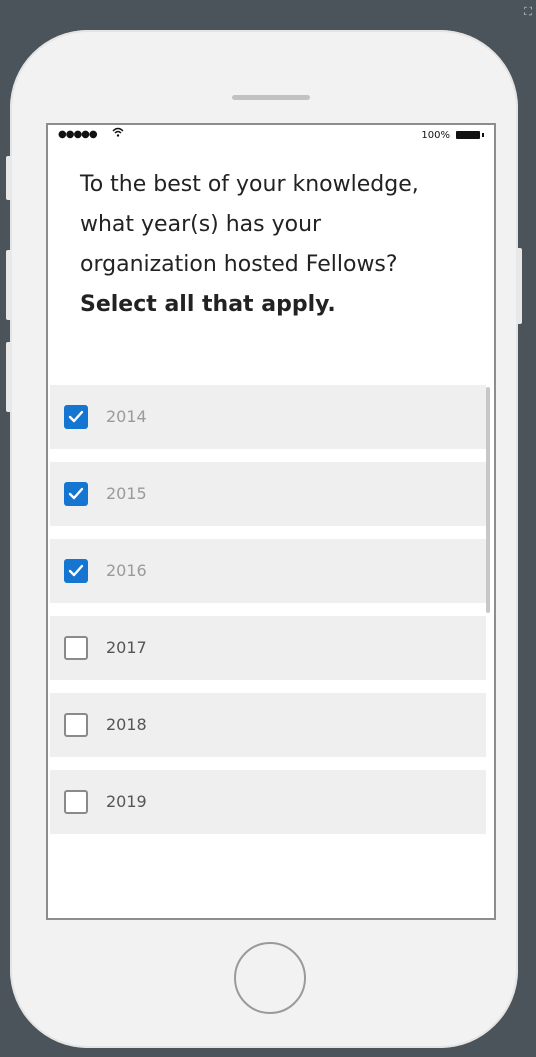  What do you see at coordinates (208, 304) in the screenshot?
I see `question-instruction: Select all that apply.` at bounding box center [208, 304].